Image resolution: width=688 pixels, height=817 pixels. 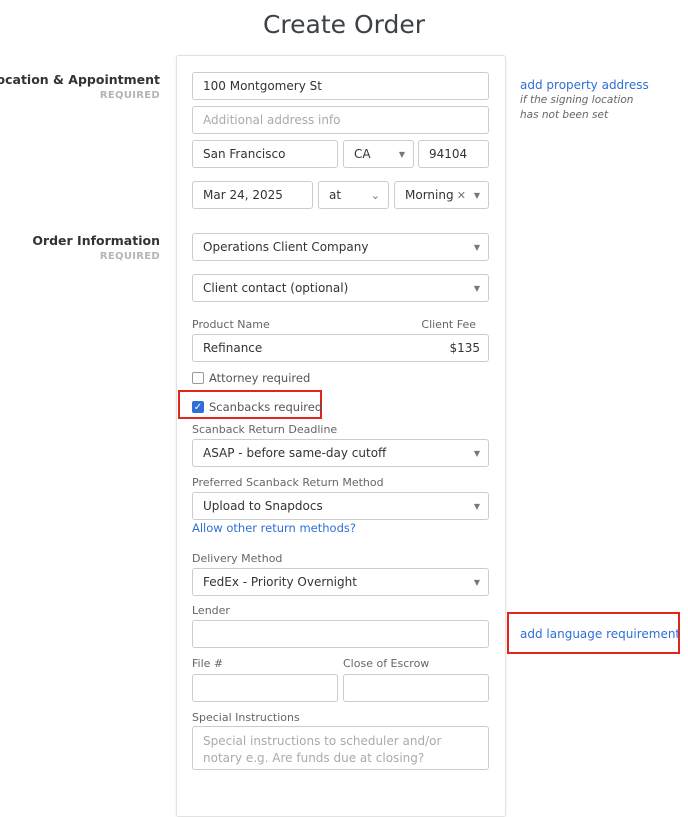 I want to click on deadline-select: ASAP - before same-day cutoff ▼, so click(x=340, y=453).